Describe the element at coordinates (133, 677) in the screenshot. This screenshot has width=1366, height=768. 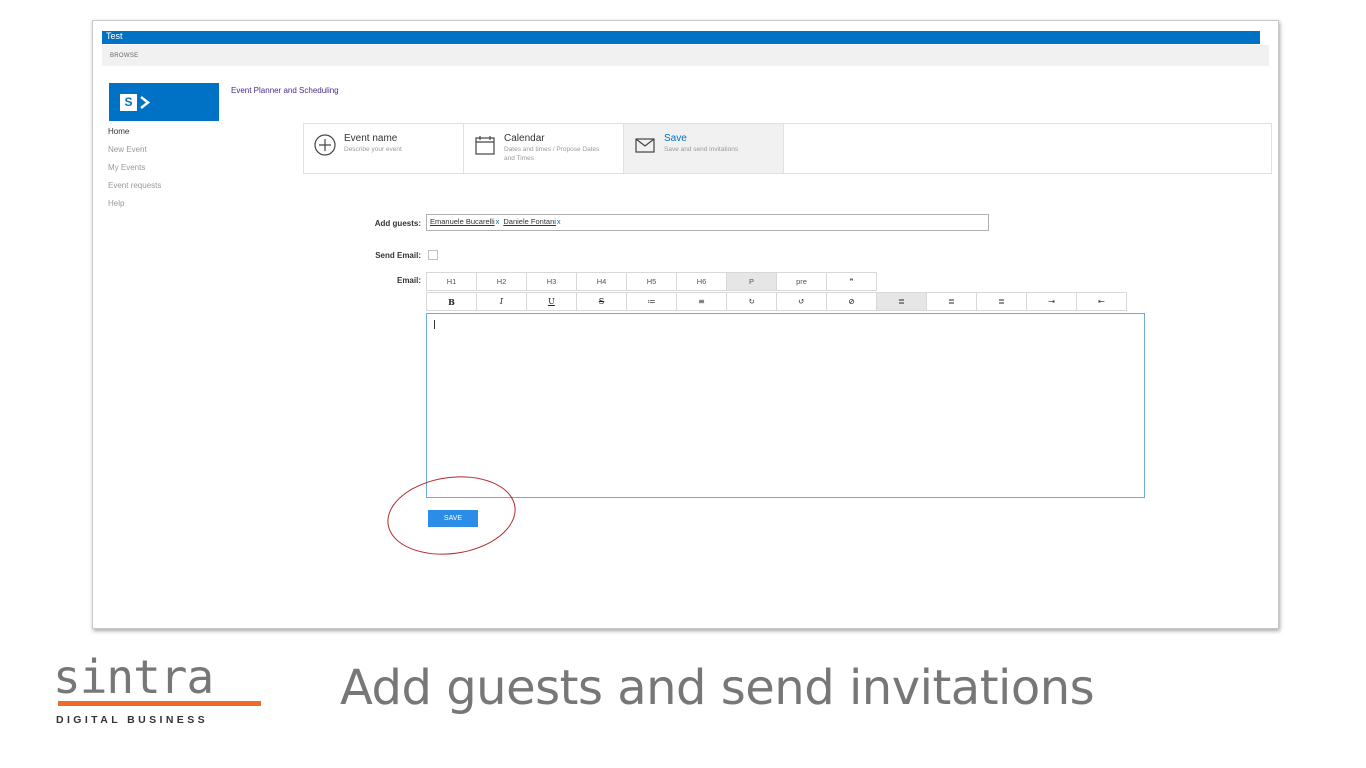
I see `brand-name: sintra` at that location.